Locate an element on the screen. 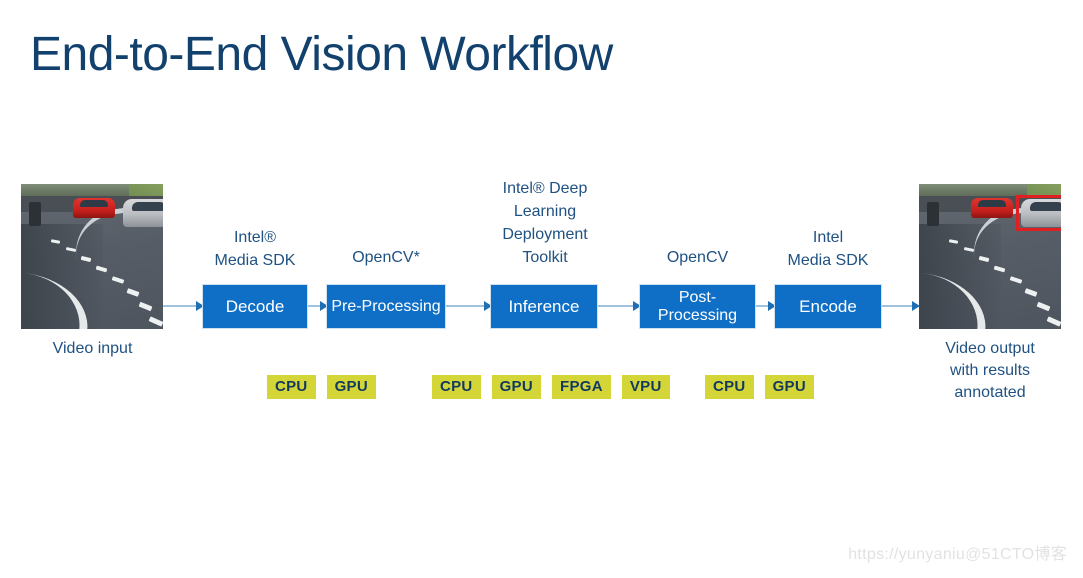  road-scene-image-annotated is located at coordinates (990, 256).